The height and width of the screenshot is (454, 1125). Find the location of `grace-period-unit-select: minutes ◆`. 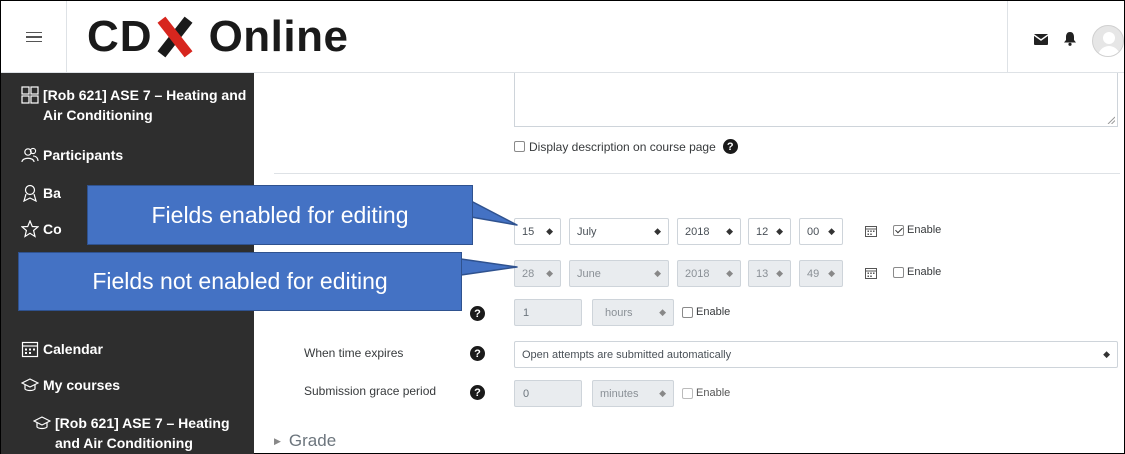

grace-period-unit-select: minutes ◆ is located at coordinates (633, 393).